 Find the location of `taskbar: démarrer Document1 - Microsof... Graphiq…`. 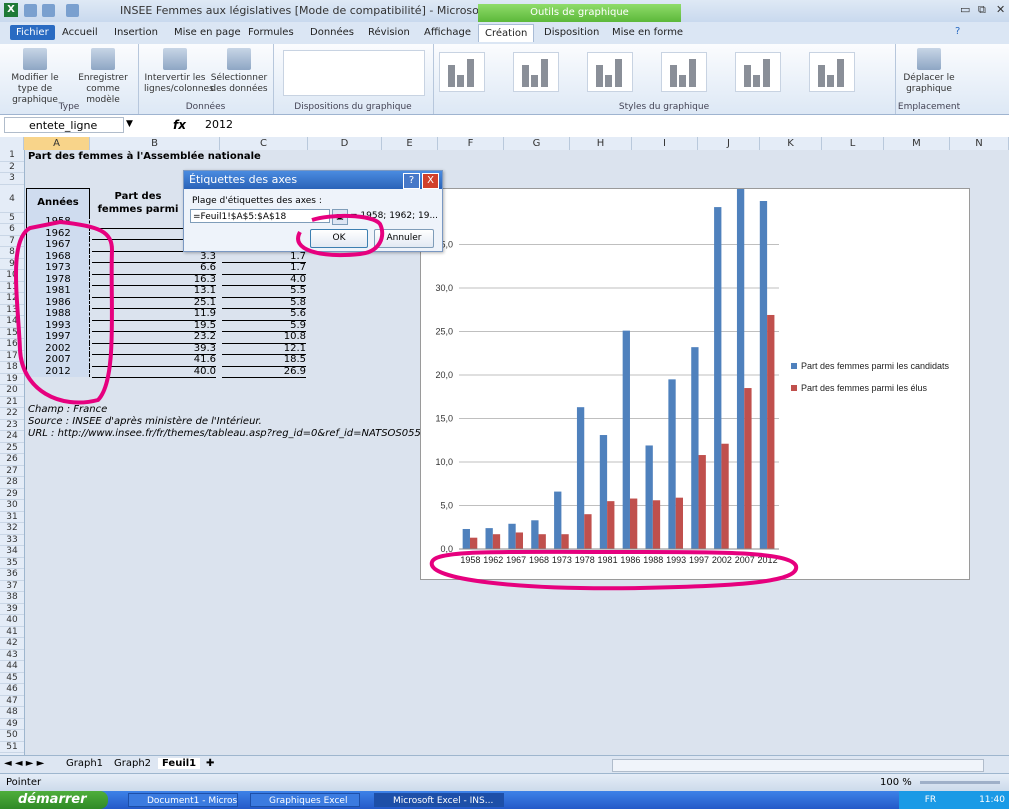

taskbar: démarrer Document1 - Microsof... Graphiq… is located at coordinates (504, 800).